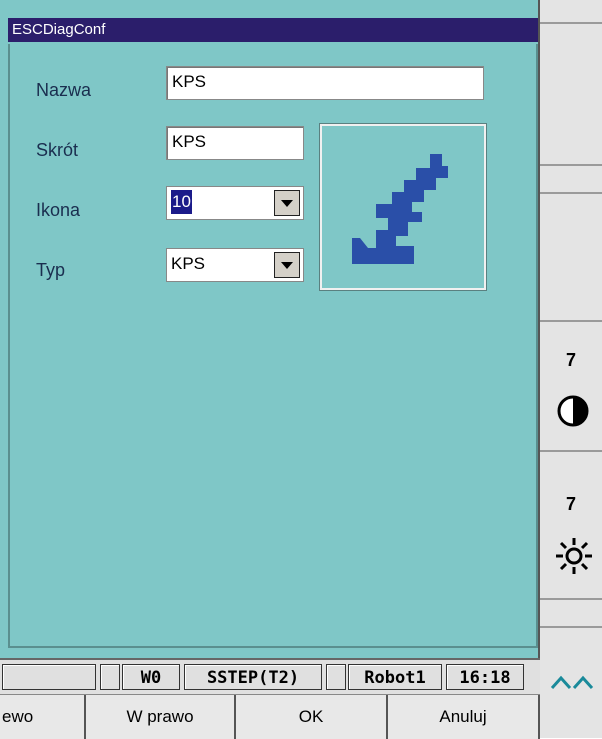 The image size is (602, 739). I want to click on brightness-value: 7, so click(570, 504).